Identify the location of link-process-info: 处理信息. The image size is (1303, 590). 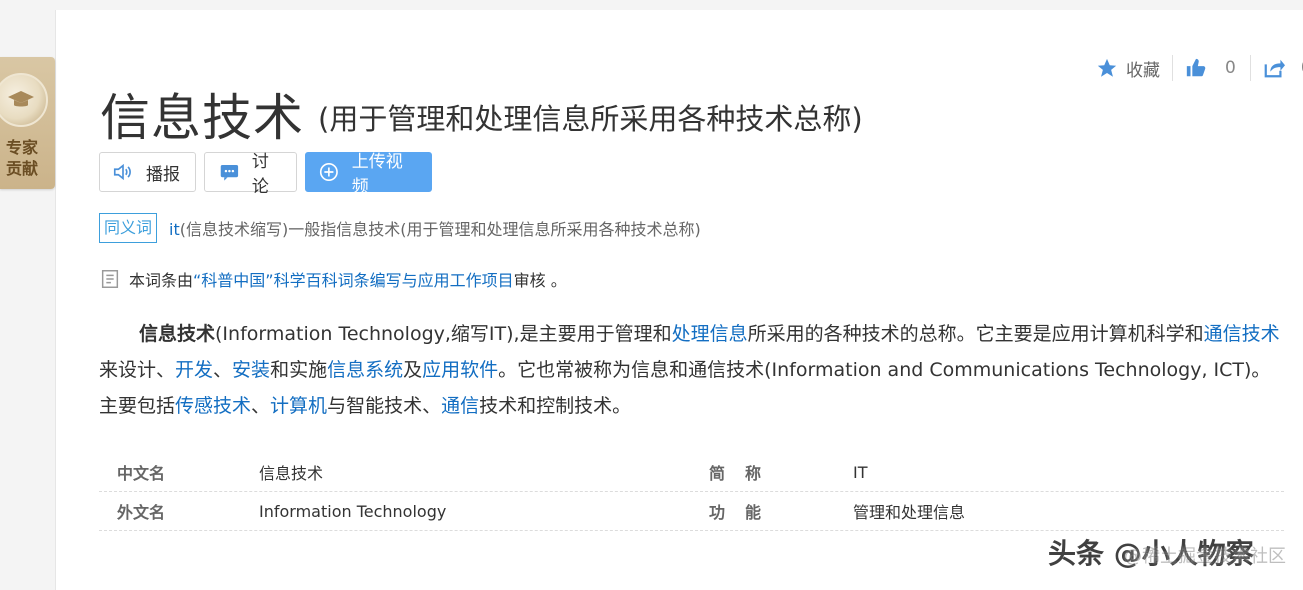
(710, 334).